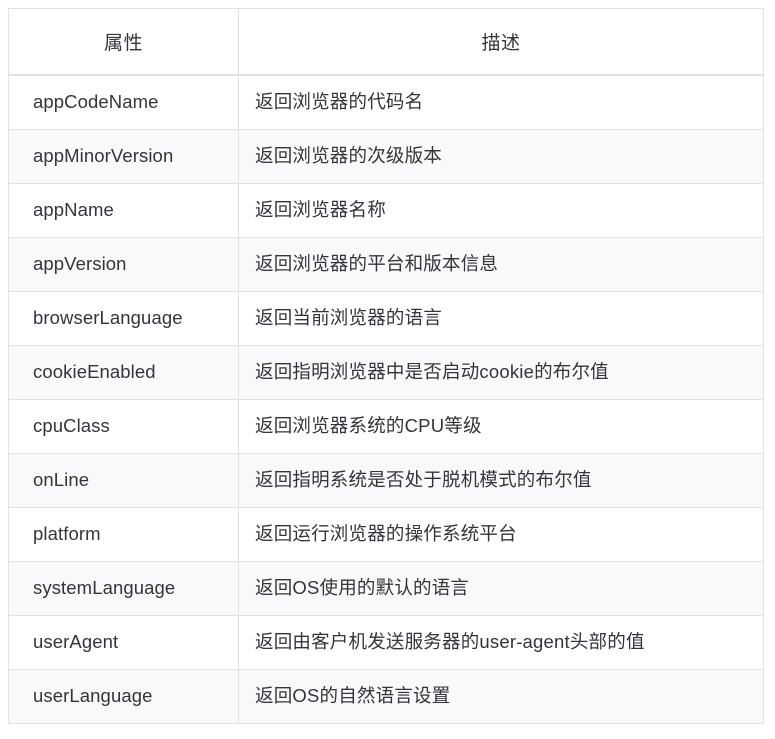 The image size is (775, 739). What do you see at coordinates (501, 642) in the screenshot?
I see `cell-description: 返回由客户机发送服务器的user-agent头部的值` at bounding box center [501, 642].